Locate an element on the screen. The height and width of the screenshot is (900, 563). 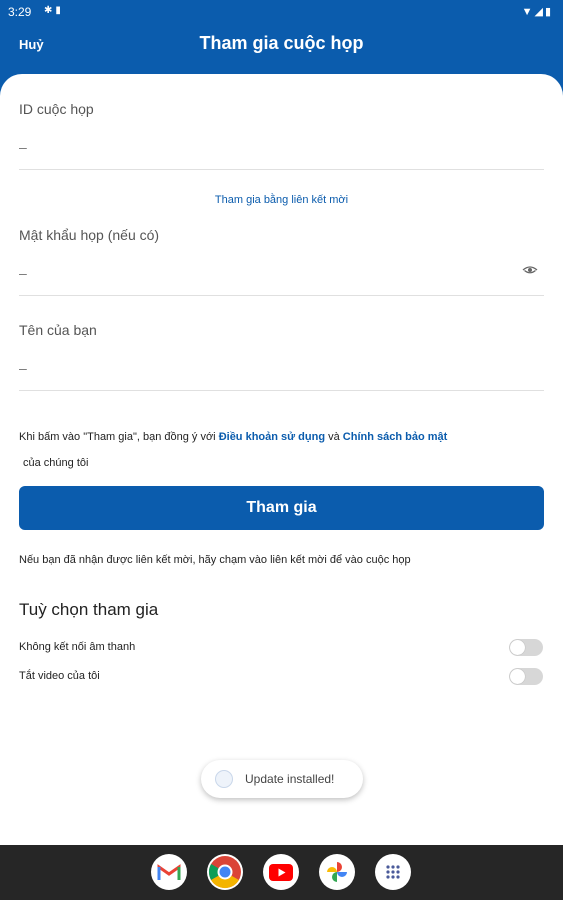
app-header: Huỷ Tham gia cuộc họp is located at coordinates (281, 51).